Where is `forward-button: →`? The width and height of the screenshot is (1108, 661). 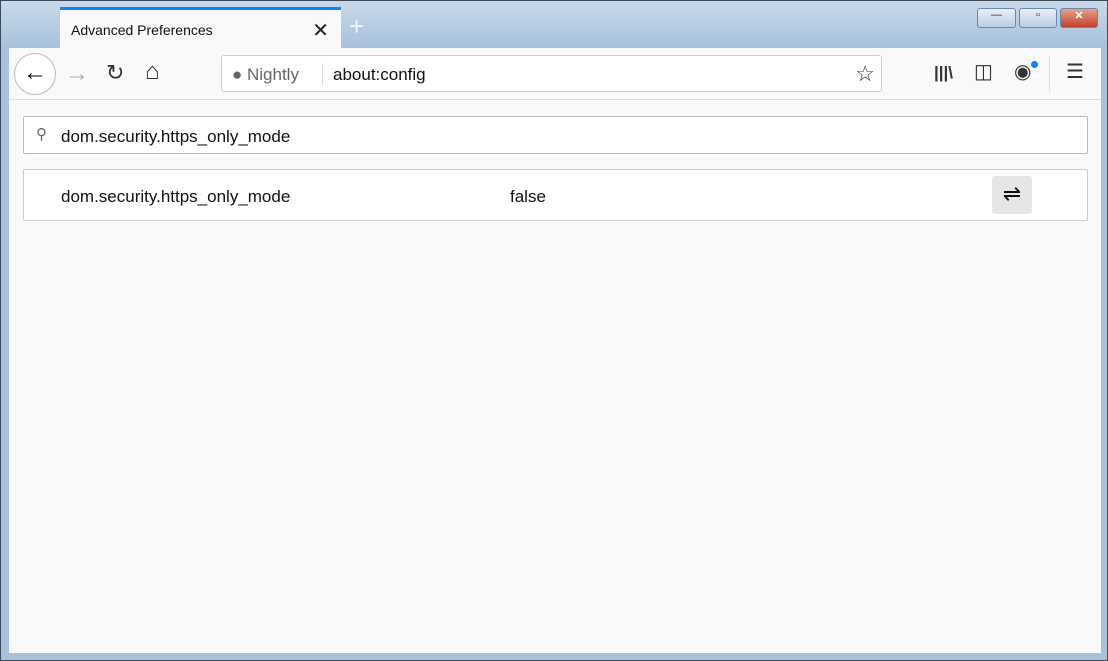
forward-button: → is located at coordinates (77, 74).